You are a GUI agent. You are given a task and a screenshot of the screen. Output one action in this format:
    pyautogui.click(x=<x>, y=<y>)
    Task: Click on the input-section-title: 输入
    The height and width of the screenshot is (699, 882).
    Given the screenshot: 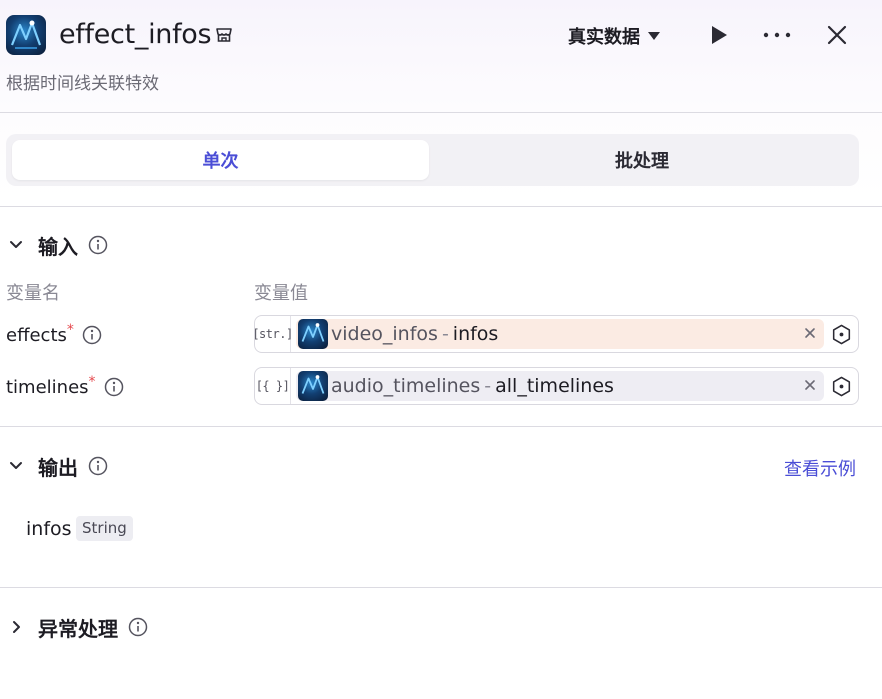 What is the action you would take?
    pyautogui.click(x=58, y=246)
    